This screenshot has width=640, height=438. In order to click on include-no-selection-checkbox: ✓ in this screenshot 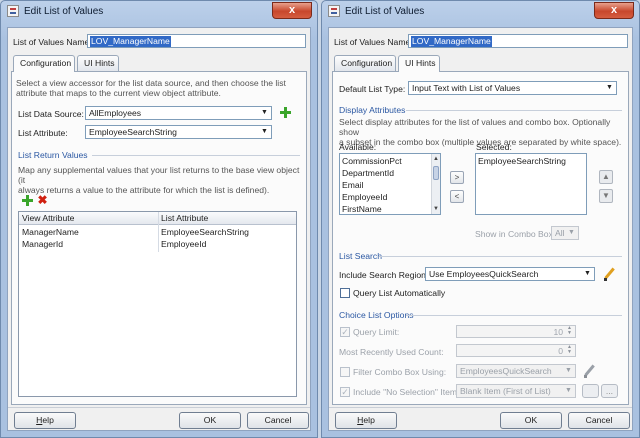, I will do `click(345, 392)`.